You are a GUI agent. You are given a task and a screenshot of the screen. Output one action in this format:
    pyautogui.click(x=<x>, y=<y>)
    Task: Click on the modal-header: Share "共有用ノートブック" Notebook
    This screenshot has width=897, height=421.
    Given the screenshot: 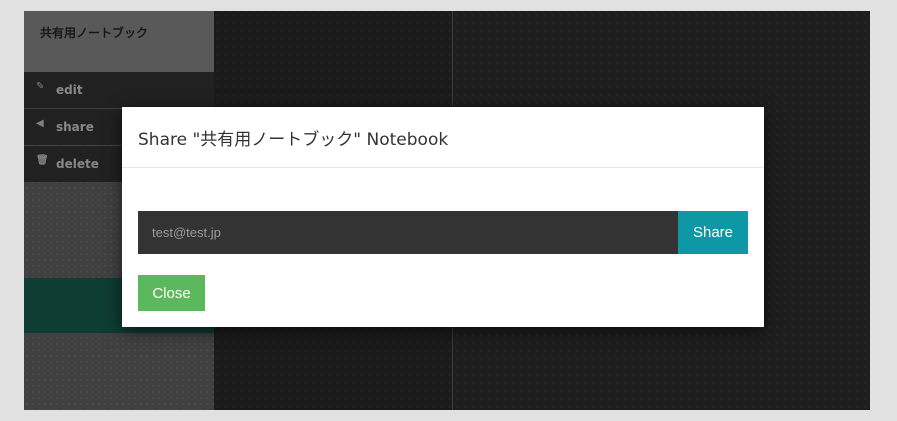 What is the action you would take?
    pyautogui.click(x=443, y=137)
    